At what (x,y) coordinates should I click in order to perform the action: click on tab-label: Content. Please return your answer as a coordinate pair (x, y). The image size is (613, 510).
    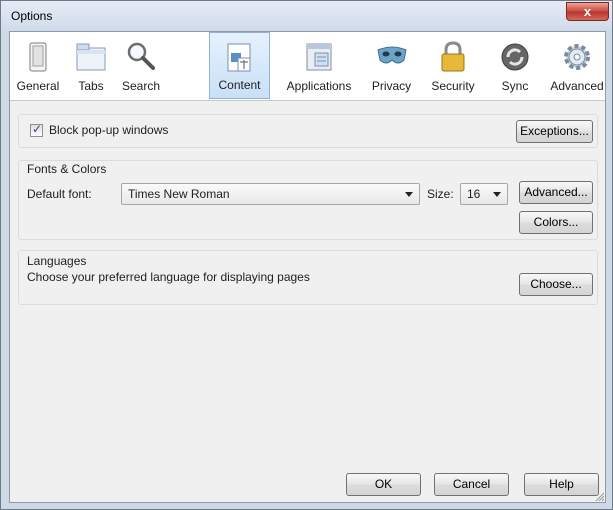
    Looking at the image, I should click on (239, 85).